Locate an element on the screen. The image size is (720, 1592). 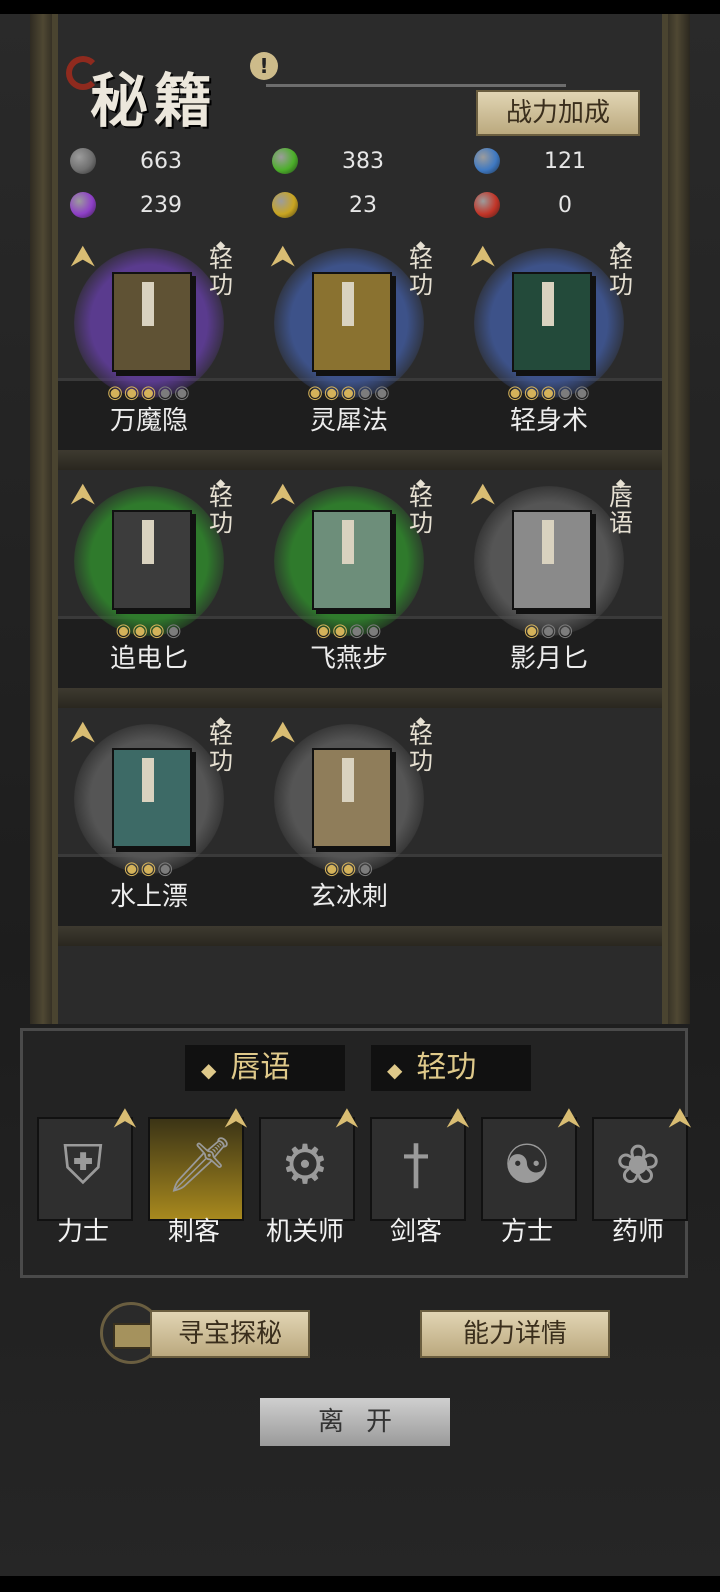
resource-green: 383 is located at coordinates (367, 162).